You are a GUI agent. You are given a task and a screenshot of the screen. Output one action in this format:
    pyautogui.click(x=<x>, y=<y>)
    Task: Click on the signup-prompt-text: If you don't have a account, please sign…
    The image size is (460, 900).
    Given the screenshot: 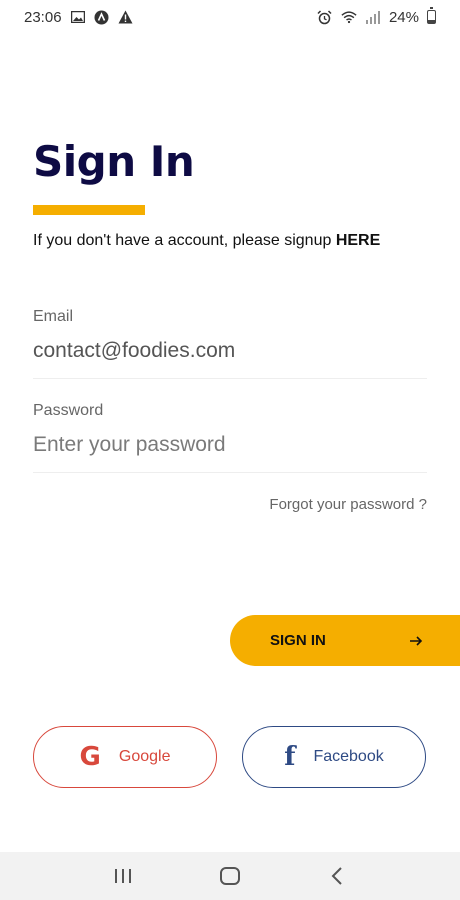 What is the action you would take?
    pyautogui.click(x=184, y=240)
    